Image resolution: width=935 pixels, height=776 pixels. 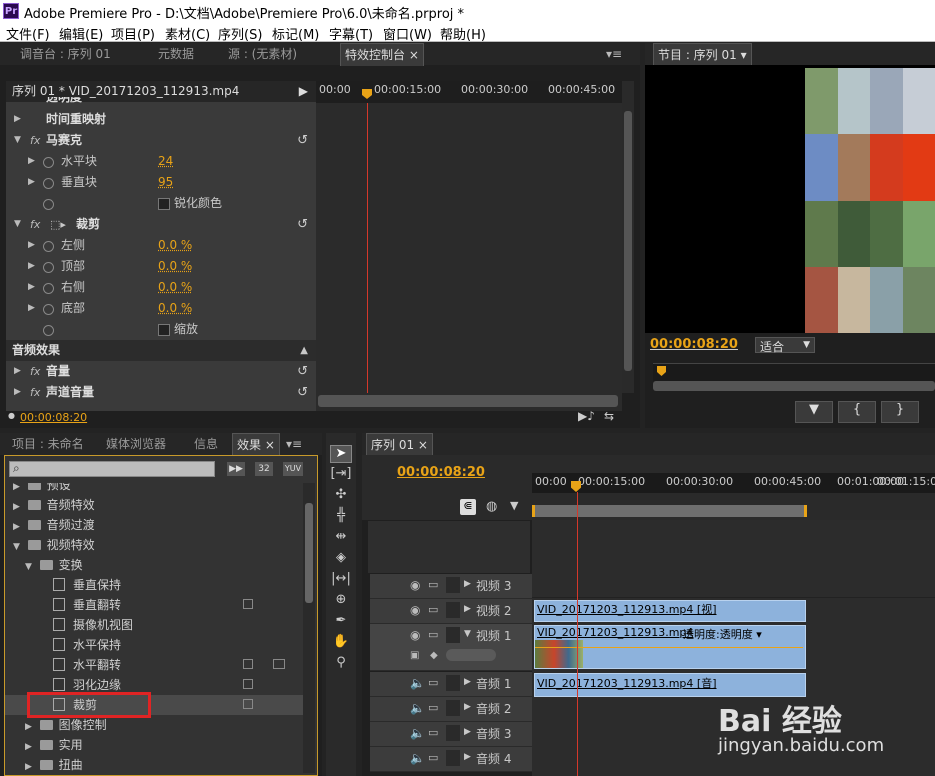 What do you see at coordinates (794, 372) in the screenshot?
I see `program-time-ruler` at bounding box center [794, 372].